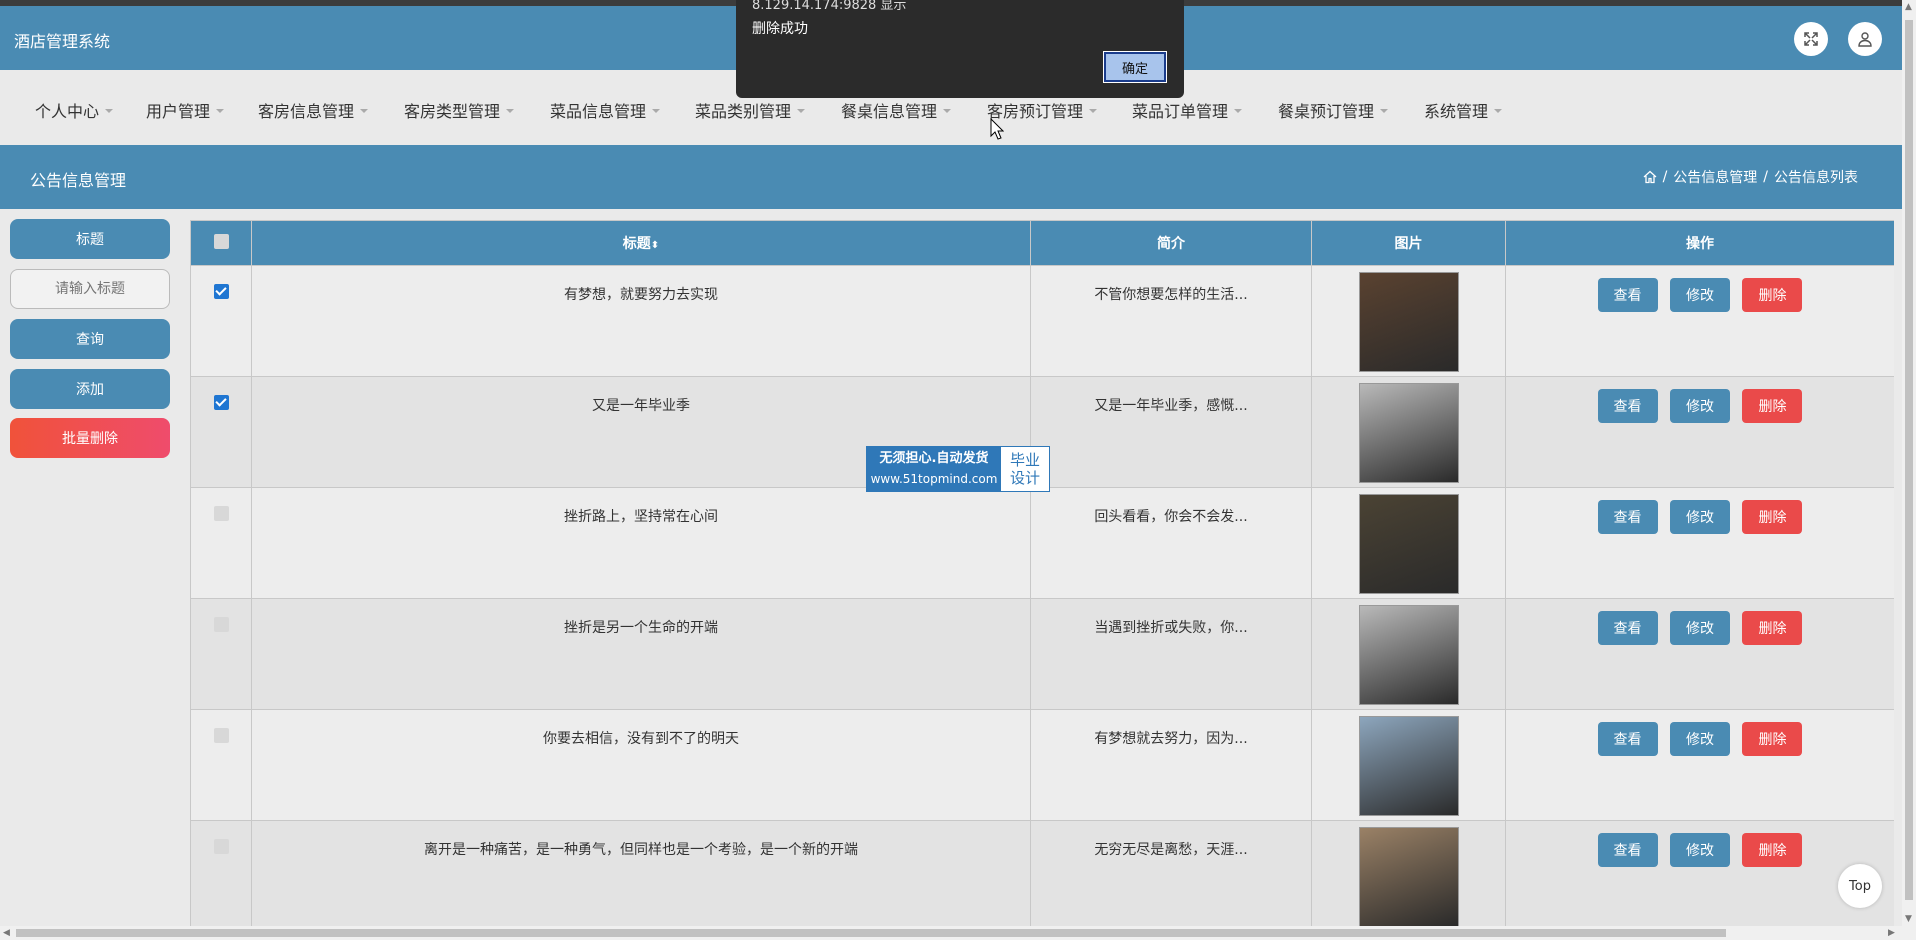  Describe the element at coordinates (62, 41) in the screenshot. I see `app-title: 酒店管理系统` at that location.